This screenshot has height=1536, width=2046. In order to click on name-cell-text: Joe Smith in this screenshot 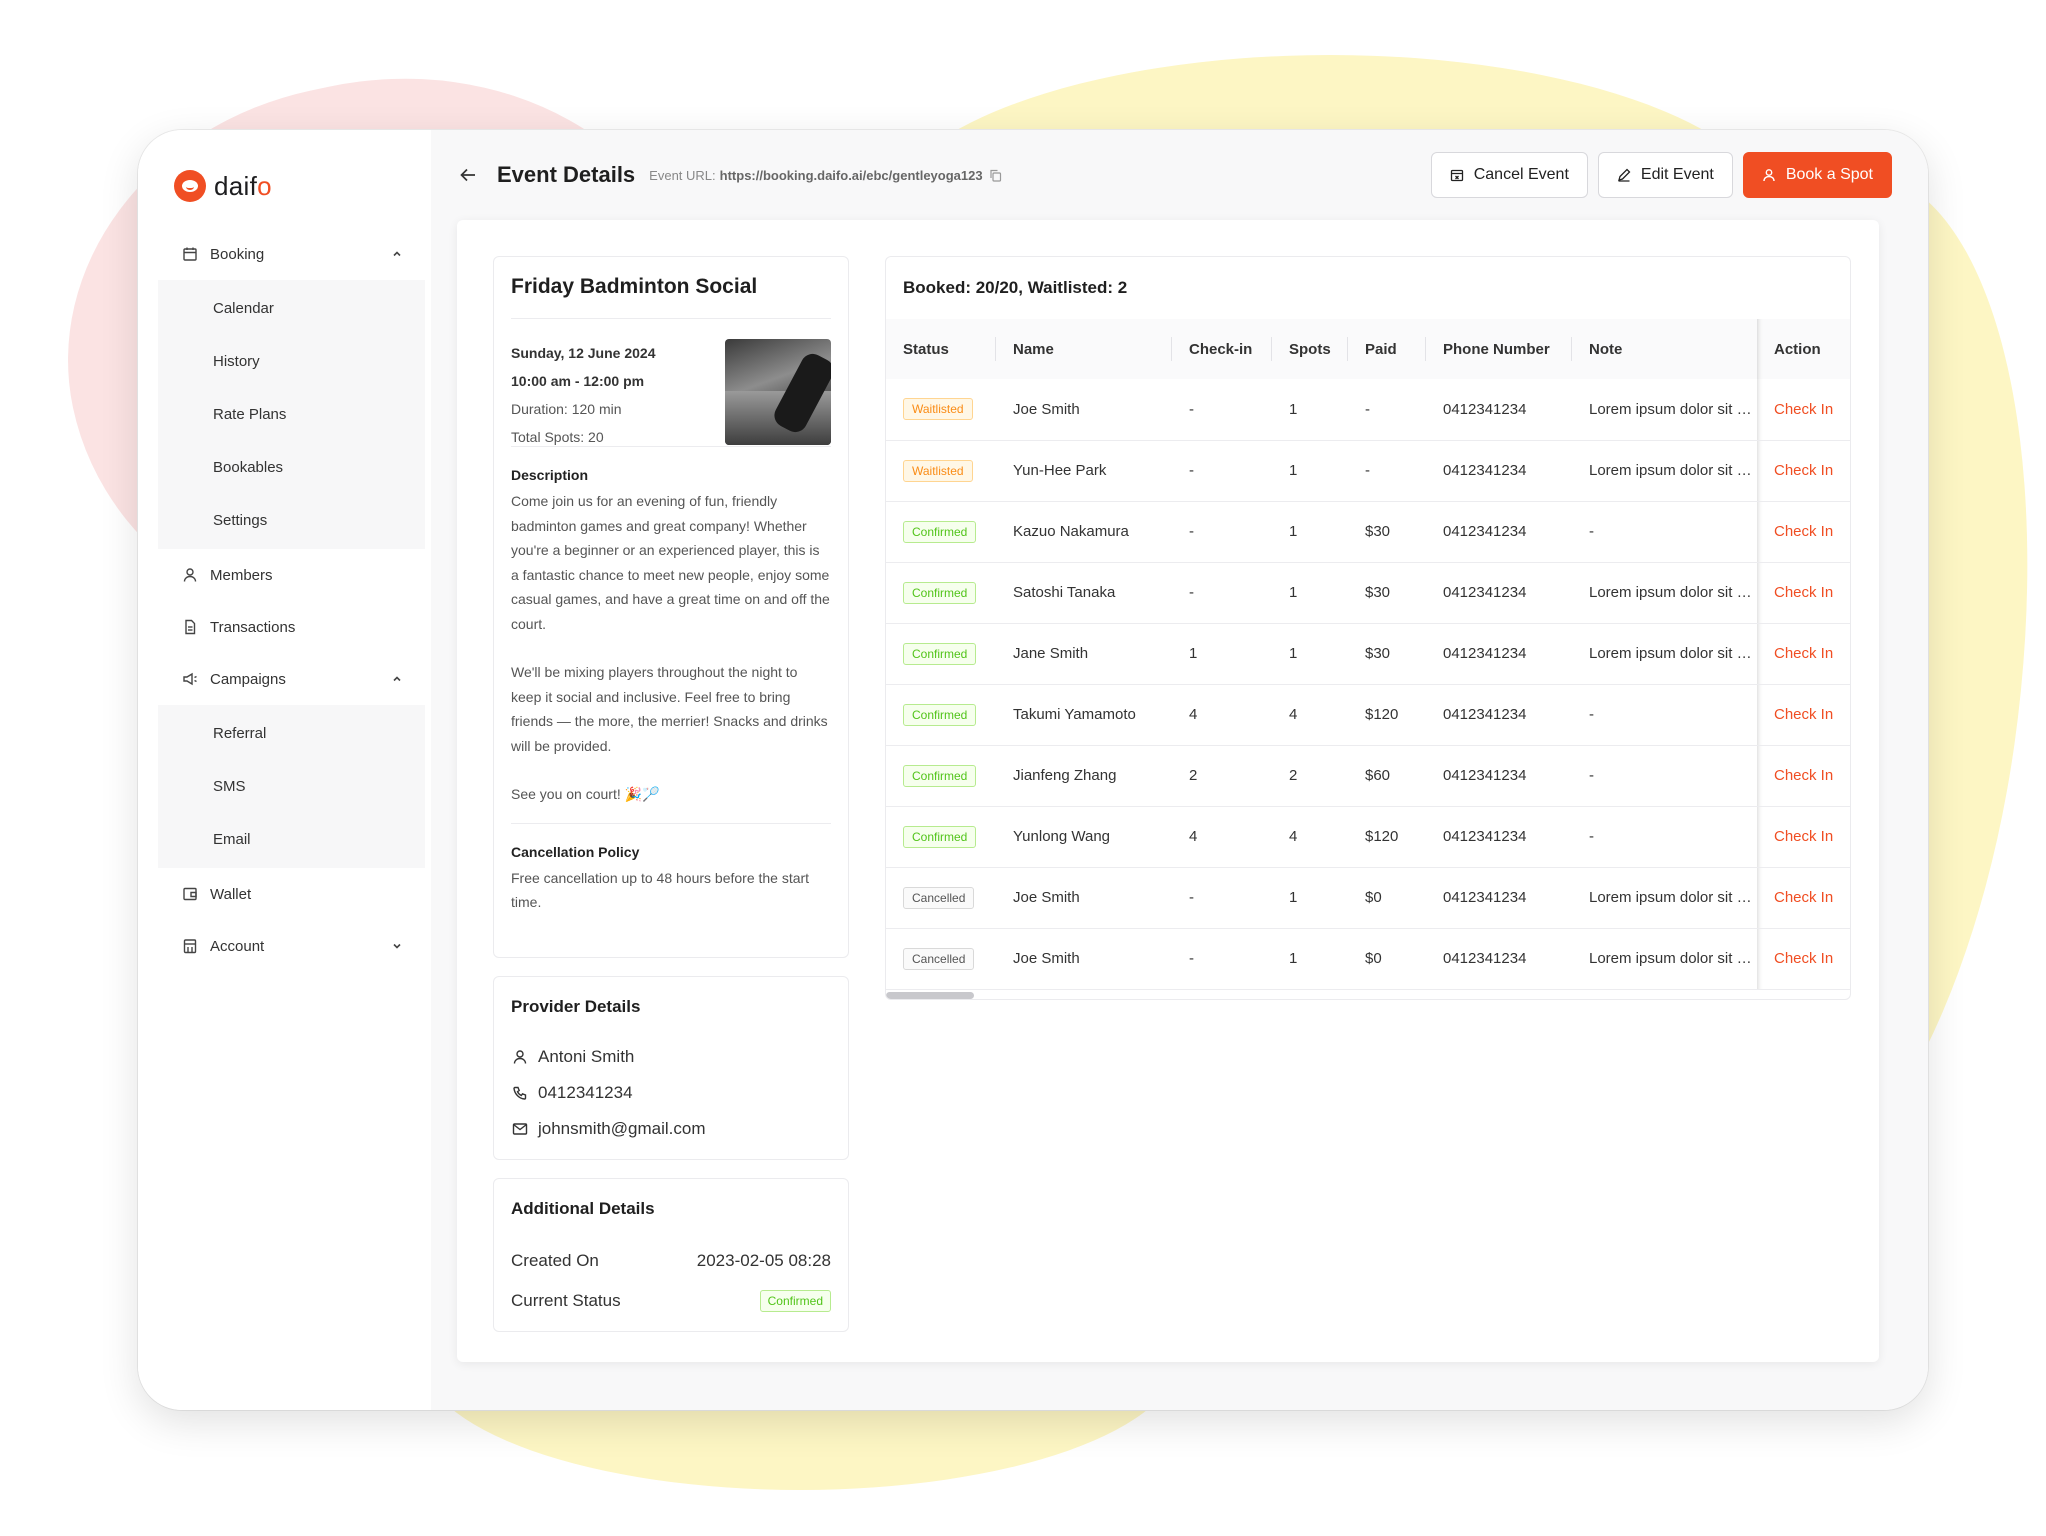, I will do `click(1046, 897)`.